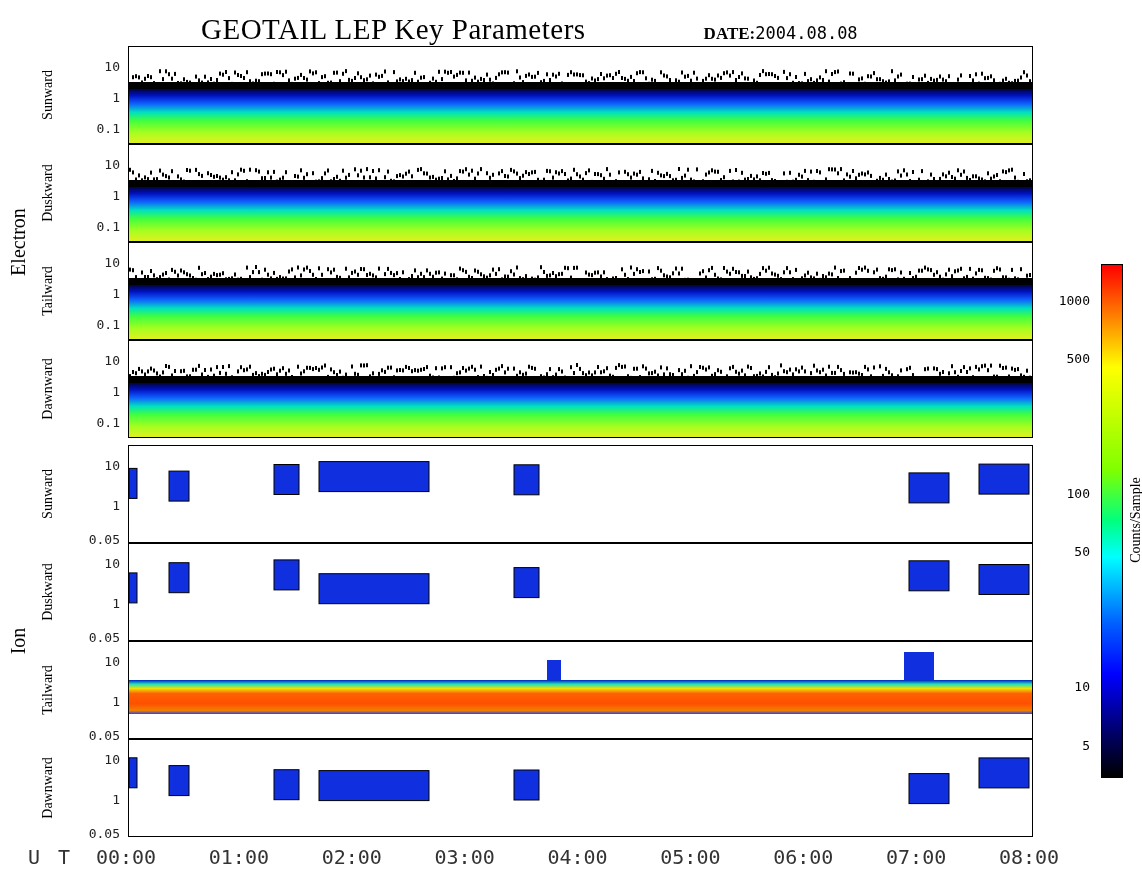 This screenshot has height=880, width=1142. I want to click on group-label: Ion, so click(18, 641).